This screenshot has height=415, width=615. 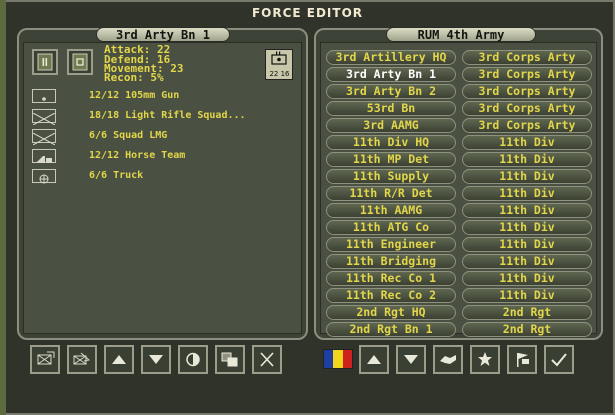 I want to click on flag-stripe-blue, so click(x=329, y=359).